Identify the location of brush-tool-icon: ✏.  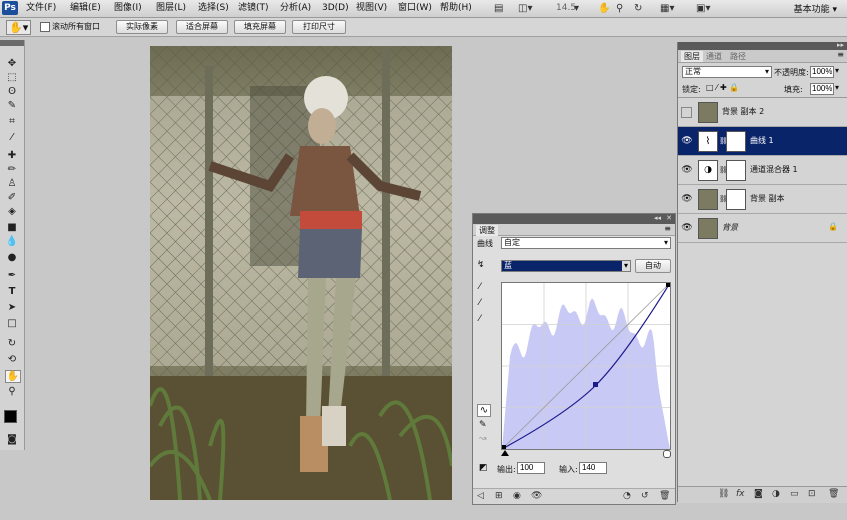
(12, 169).